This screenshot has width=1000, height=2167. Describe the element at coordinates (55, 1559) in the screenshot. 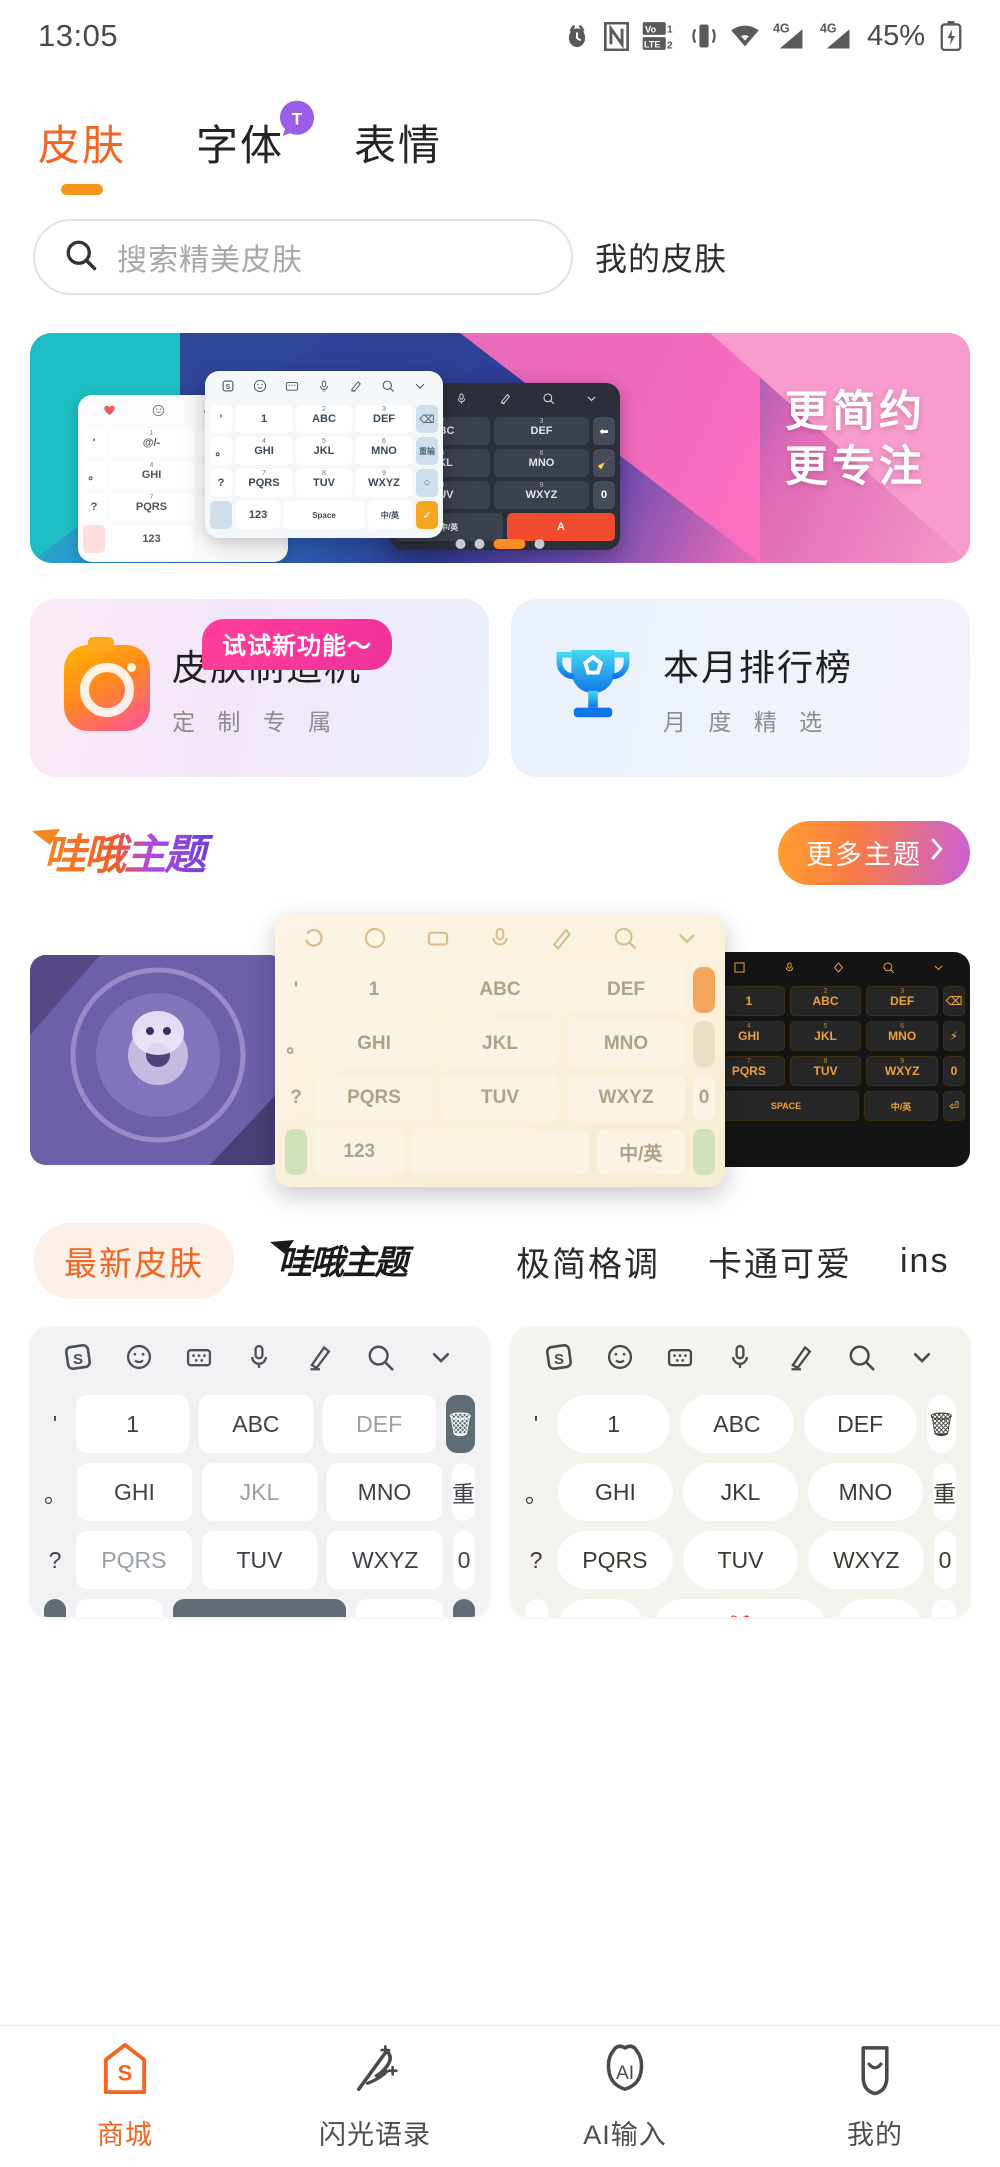

I see `key-question: ?` at that location.